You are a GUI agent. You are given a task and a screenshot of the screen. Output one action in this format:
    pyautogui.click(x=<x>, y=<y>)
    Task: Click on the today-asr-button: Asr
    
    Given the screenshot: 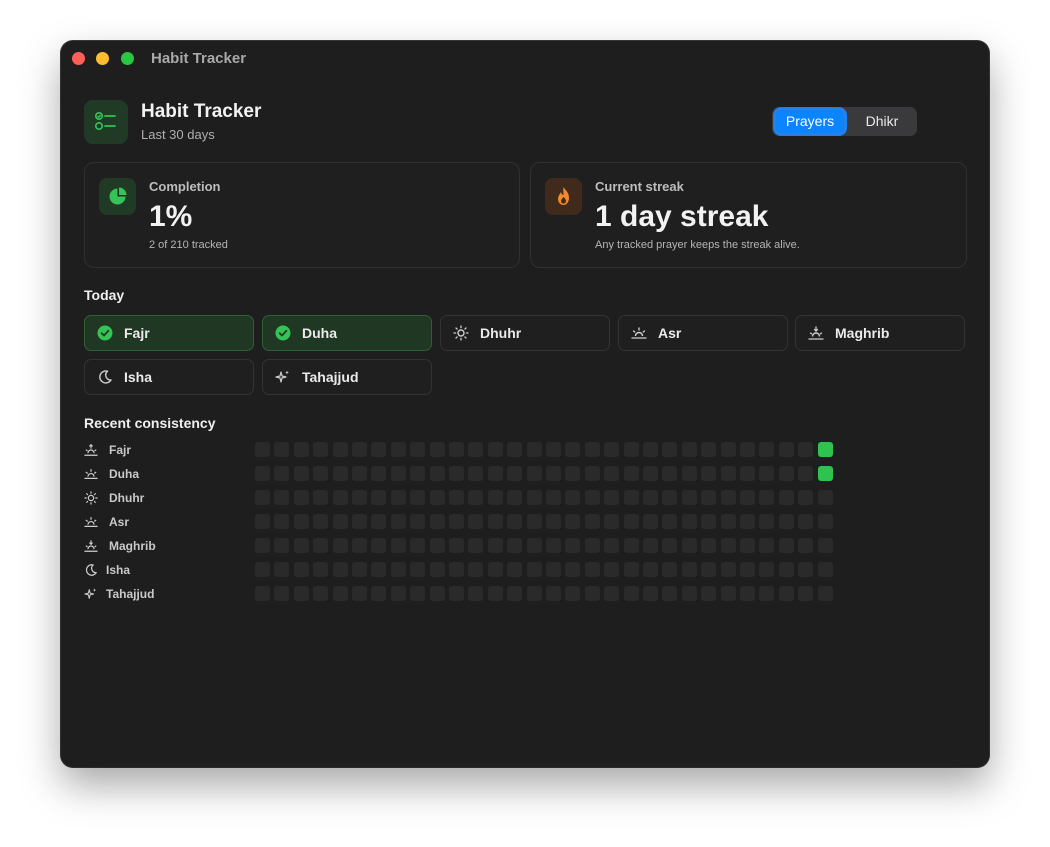 What is the action you would take?
    pyautogui.click(x=703, y=333)
    